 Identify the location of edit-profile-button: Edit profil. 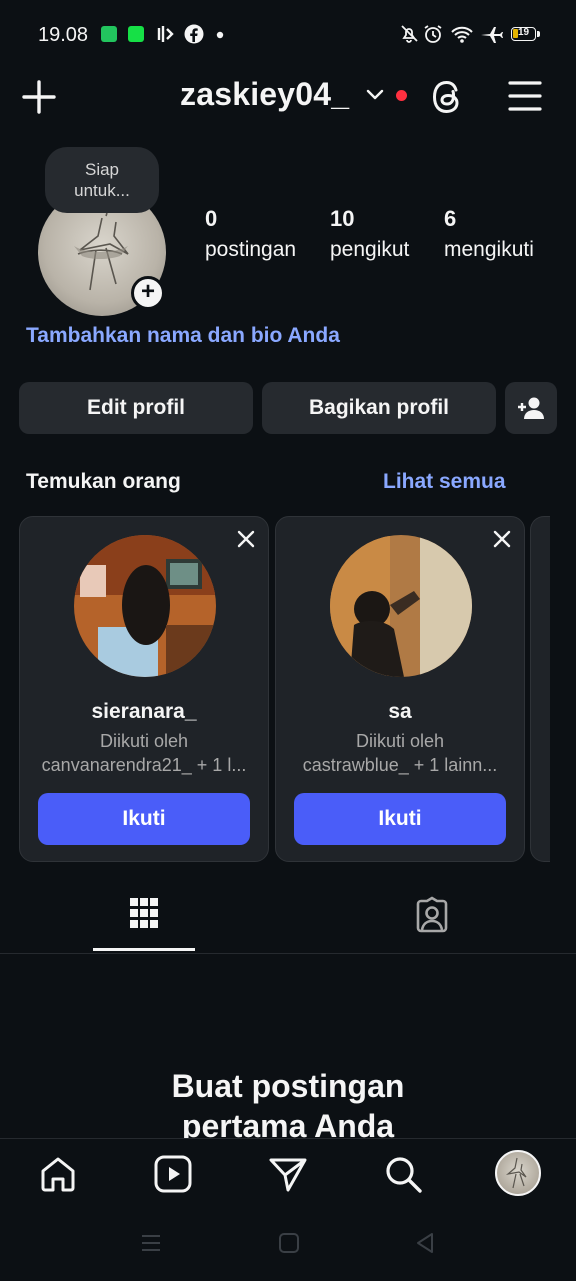
(136, 408).